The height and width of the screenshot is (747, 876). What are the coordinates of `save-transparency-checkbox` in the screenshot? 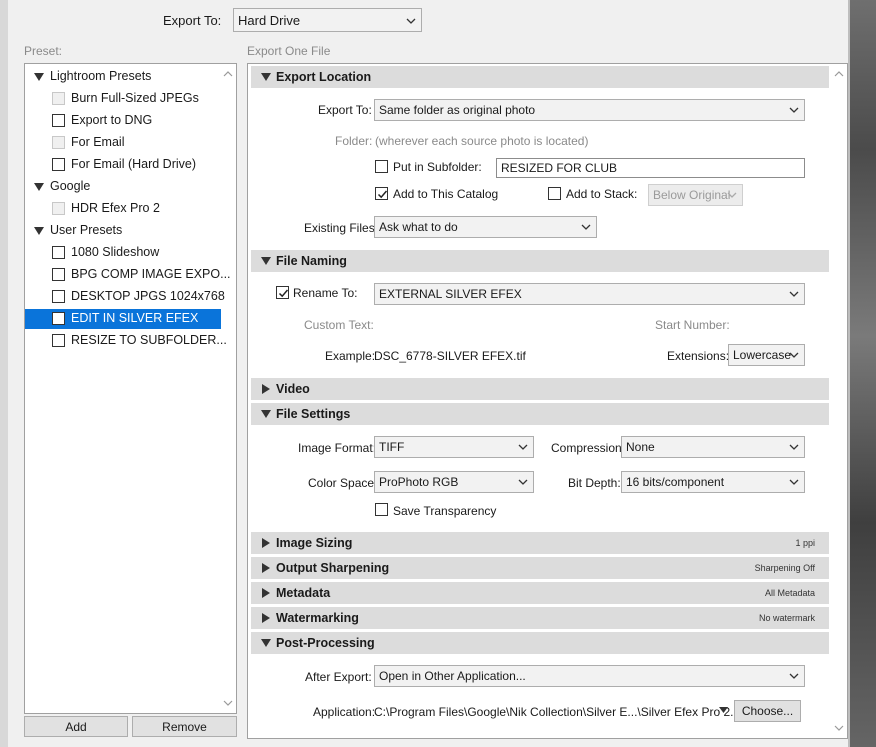 It's located at (381, 509).